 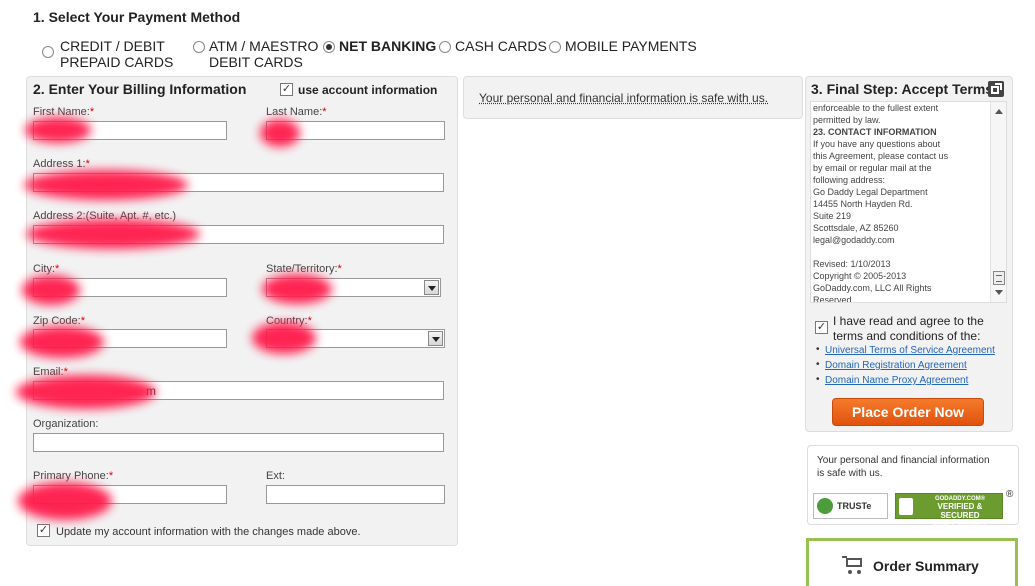 What do you see at coordinates (863, 204) in the screenshot?
I see `terms-line: 14455 North Hayden Rd.` at bounding box center [863, 204].